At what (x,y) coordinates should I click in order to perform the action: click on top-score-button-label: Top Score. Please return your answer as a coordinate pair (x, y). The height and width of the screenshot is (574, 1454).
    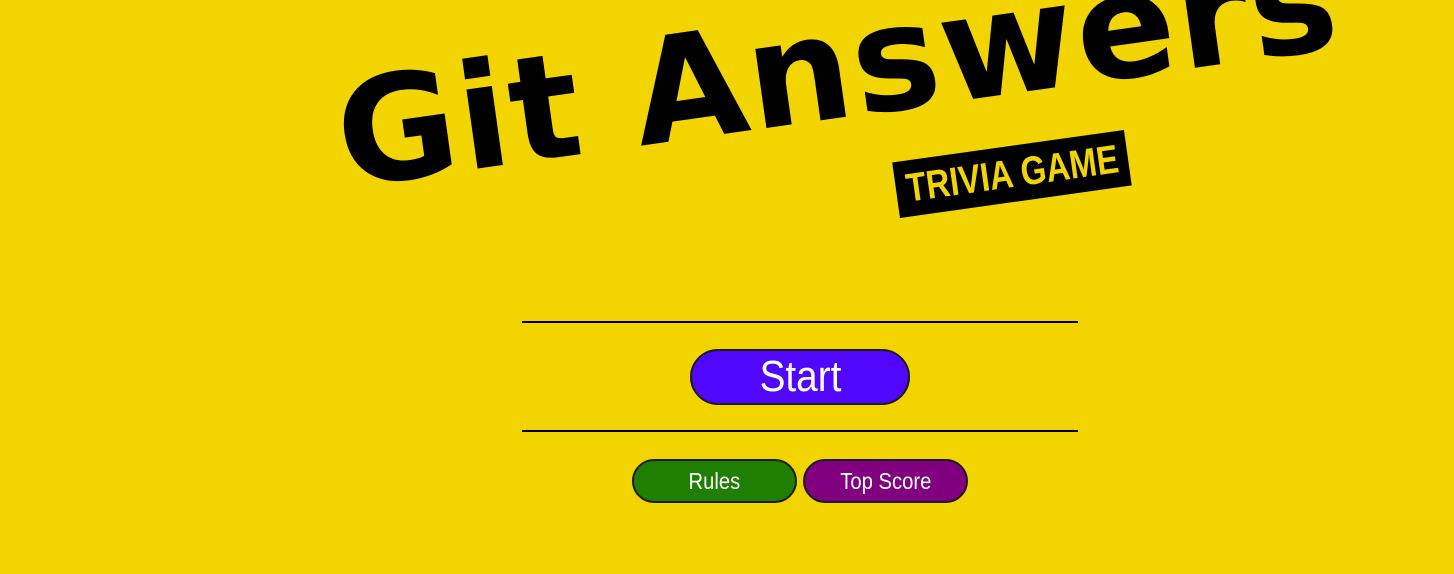
    Looking at the image, I should click on (885, 480).